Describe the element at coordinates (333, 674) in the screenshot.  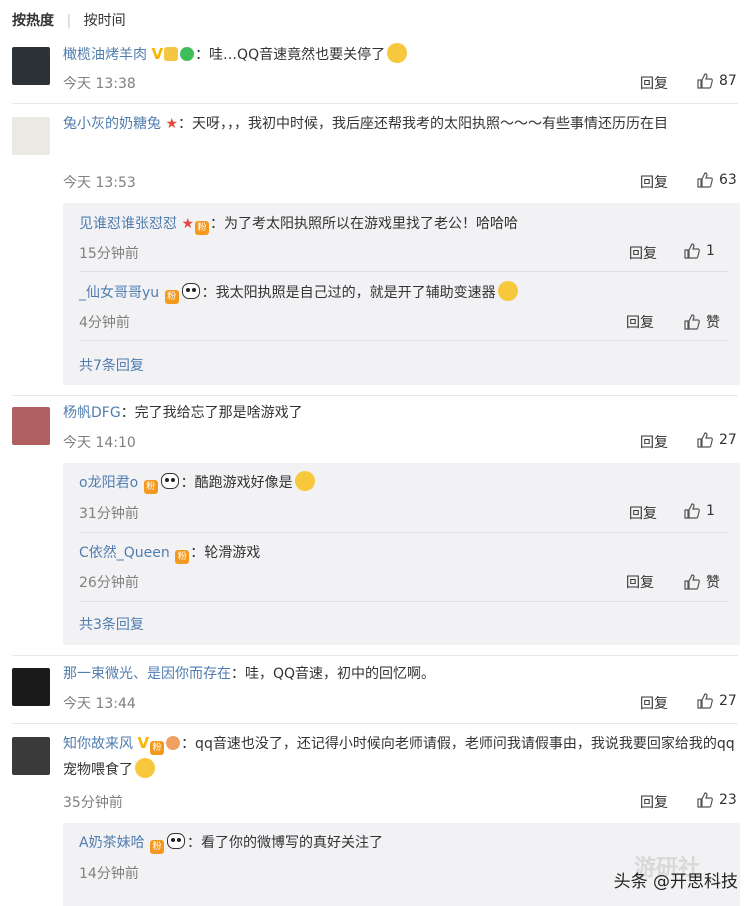
I see `comment-text: ：哇，QQ音速，初中的回忆啊。` at that location.